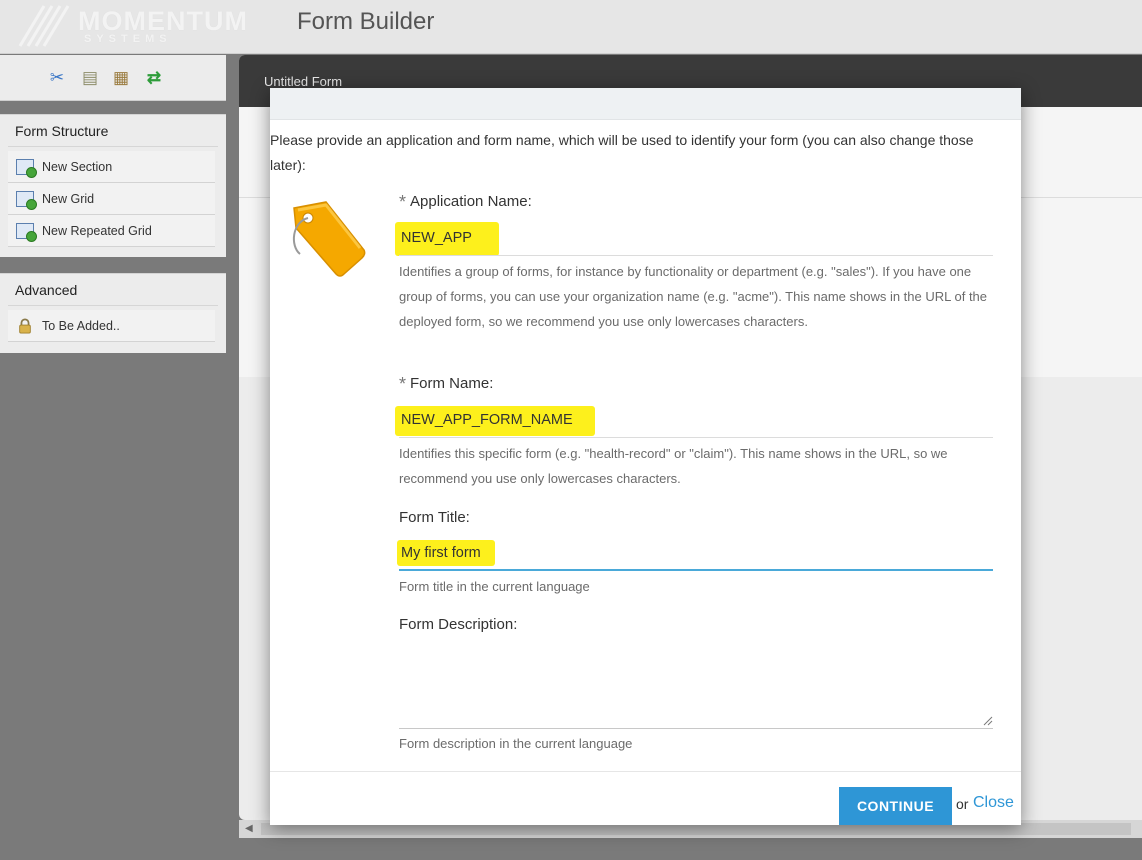  What do you see at coordinates (471, 201) in the screenshot?
I see `application-name-label-text: Application Name:` at bounding box center [471, 201].